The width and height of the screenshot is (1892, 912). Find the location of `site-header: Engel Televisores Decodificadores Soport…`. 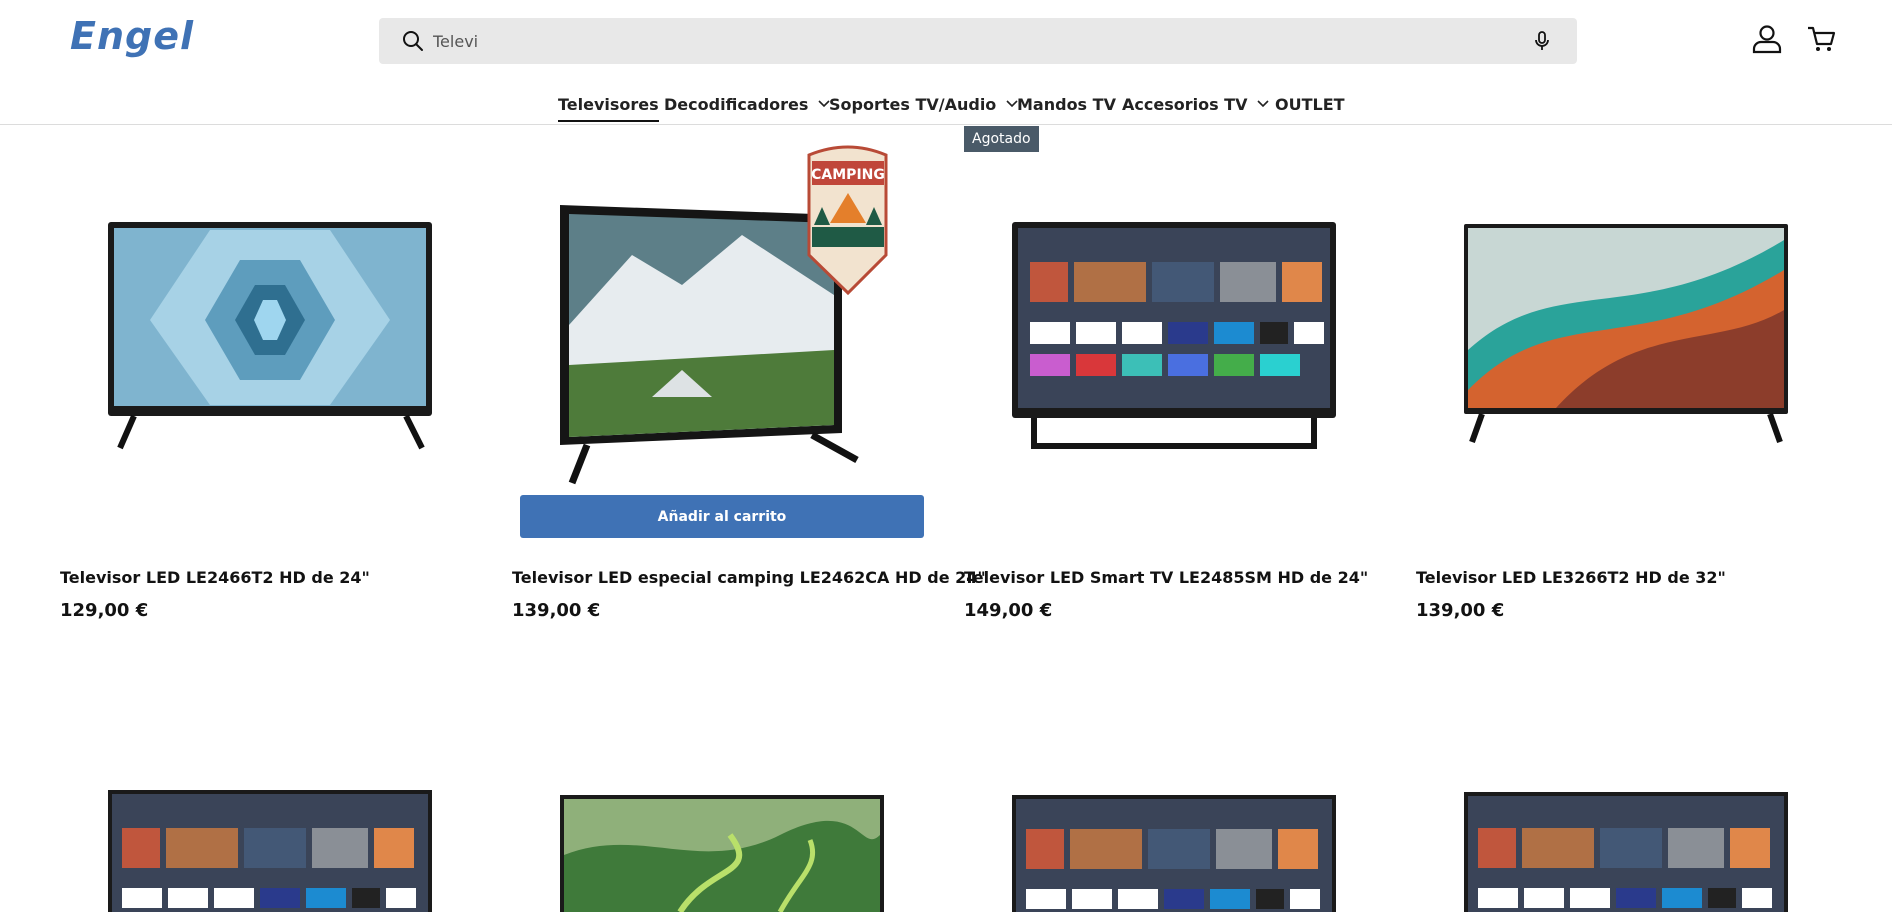

site-header: Engel Televisores Decodificadores Soport… is located at coordinates (946, 62).